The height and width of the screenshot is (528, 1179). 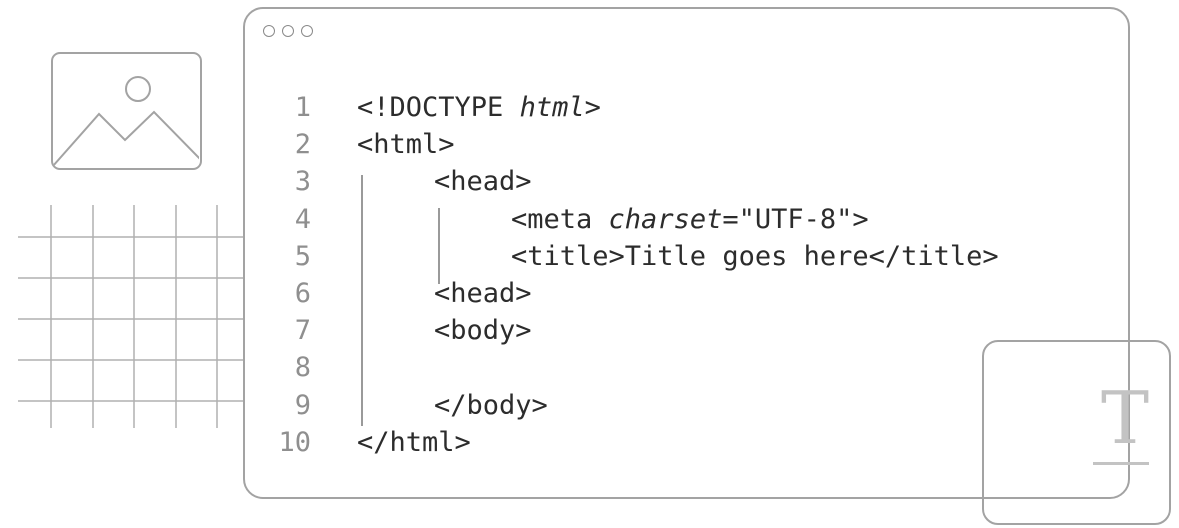 I want to click on code-token: <body>, so click(x=483, y=331).